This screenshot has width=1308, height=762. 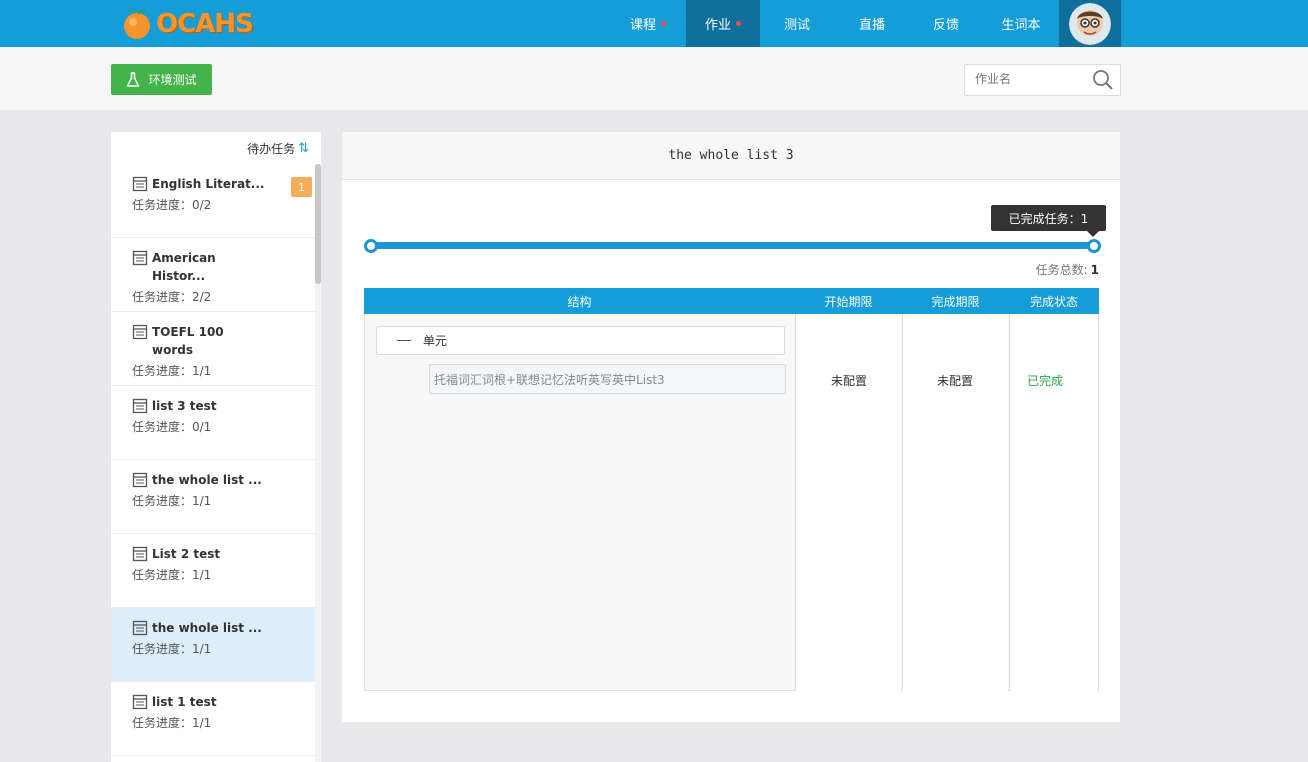 What do you see at coordinates (137, 24) in the screenshot?
I see `orange-logo-icon` at bounding box center [137, 24].